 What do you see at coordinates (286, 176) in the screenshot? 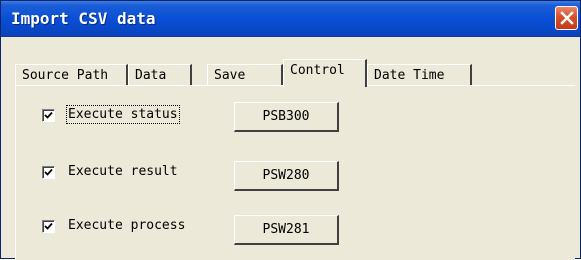
I see `psw280-button: PSW280` at bounding box center [286, 176].